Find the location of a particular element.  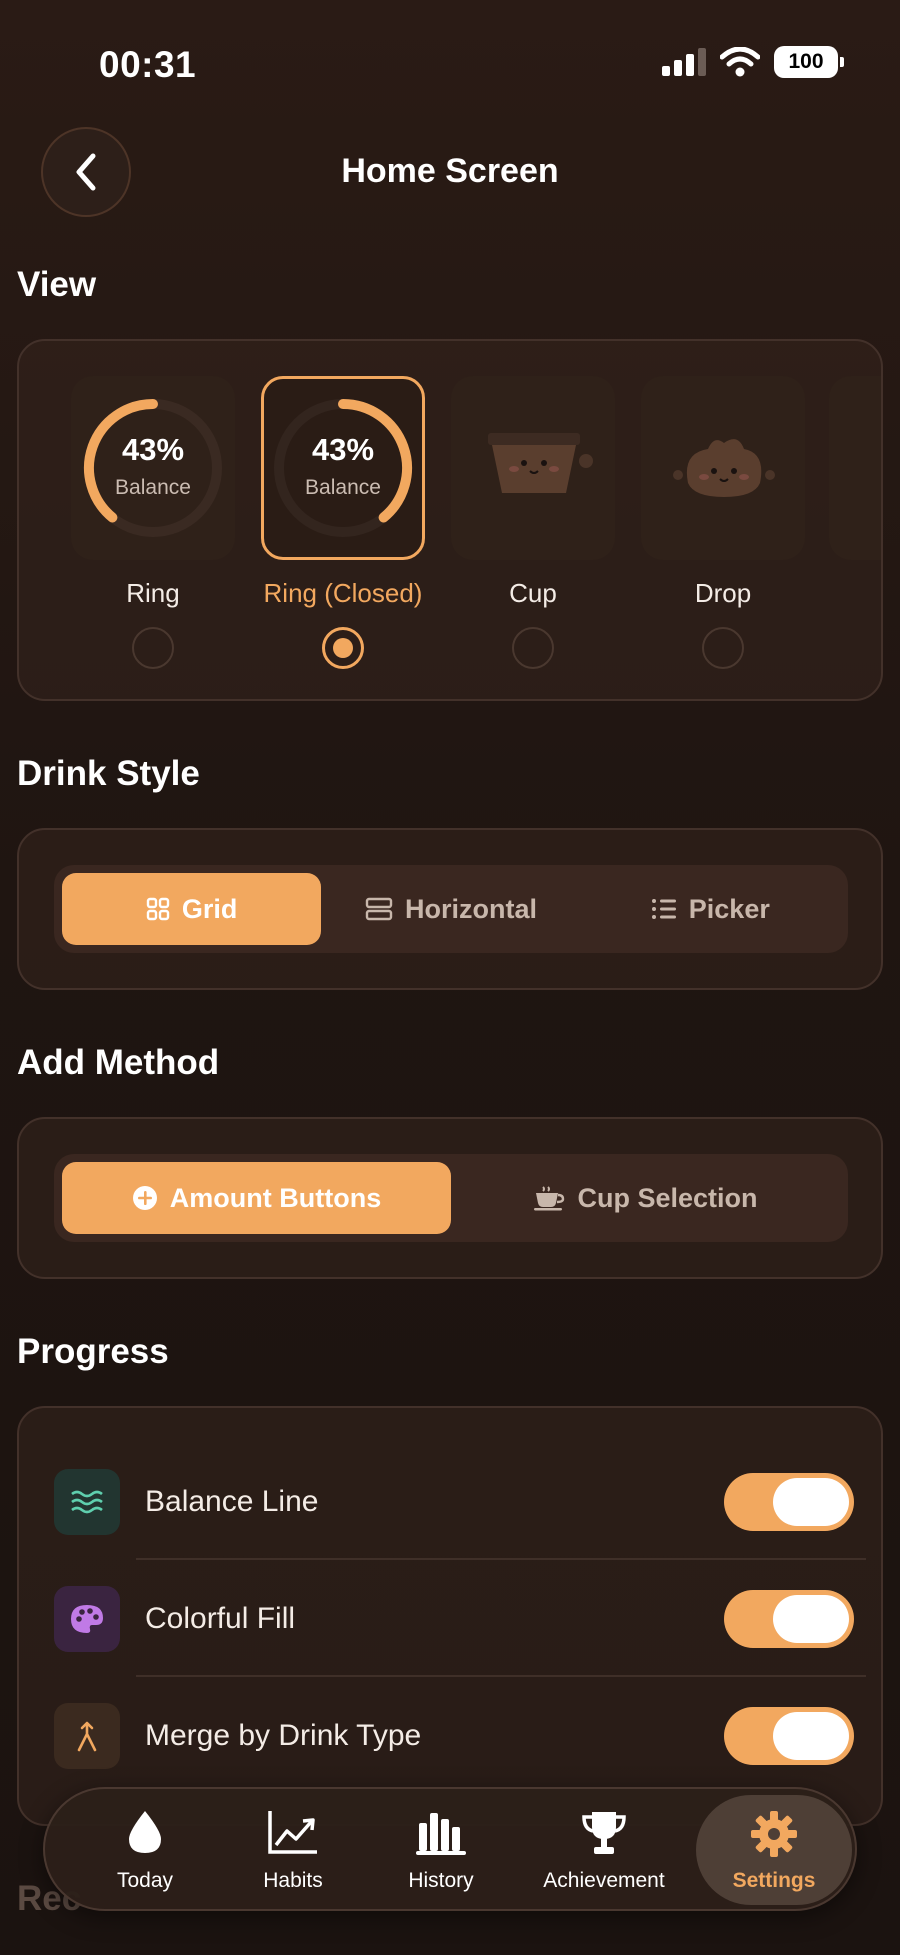

view-radio-cup is located at coordinates (533, 648).